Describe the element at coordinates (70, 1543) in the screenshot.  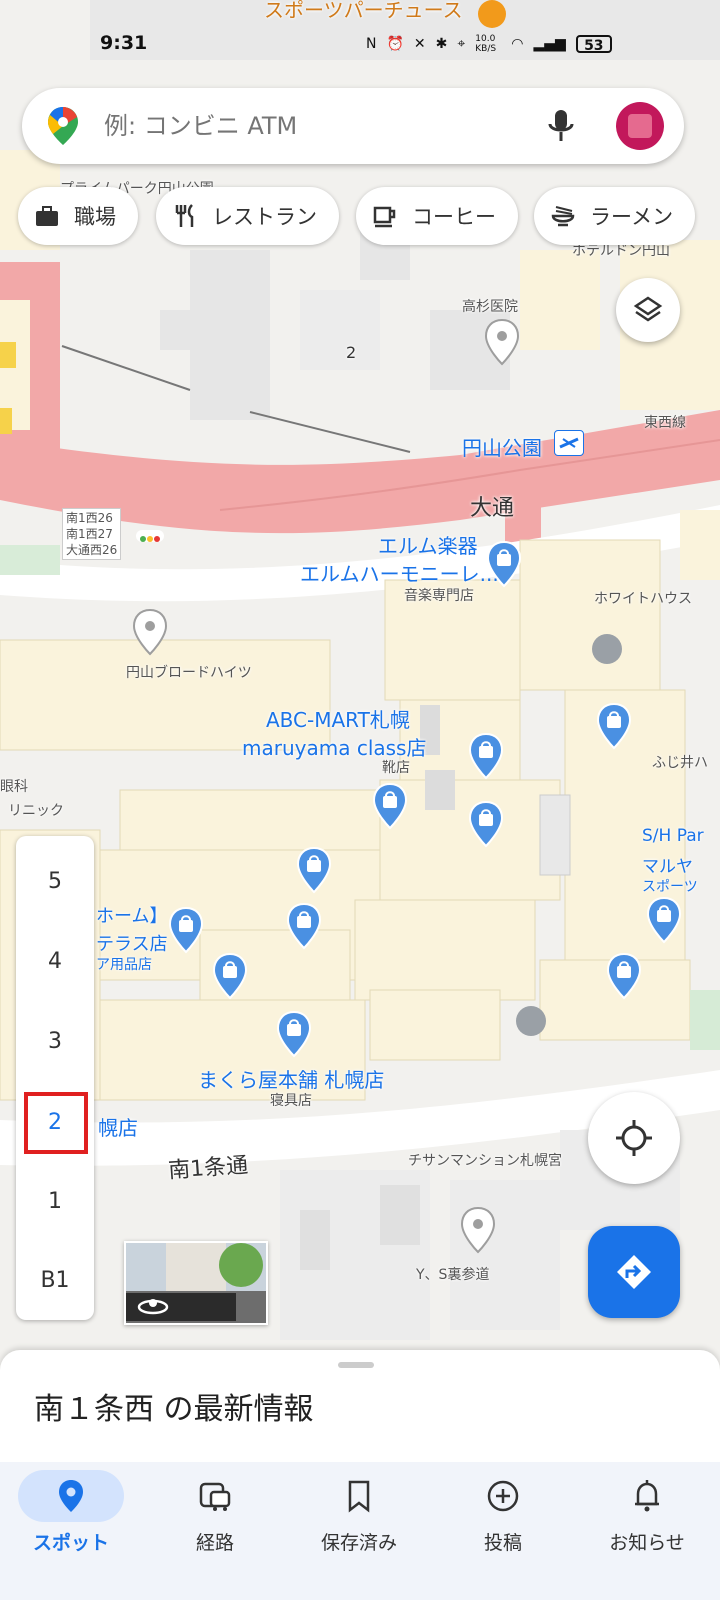
I see `nav-label: スポット` at that location.